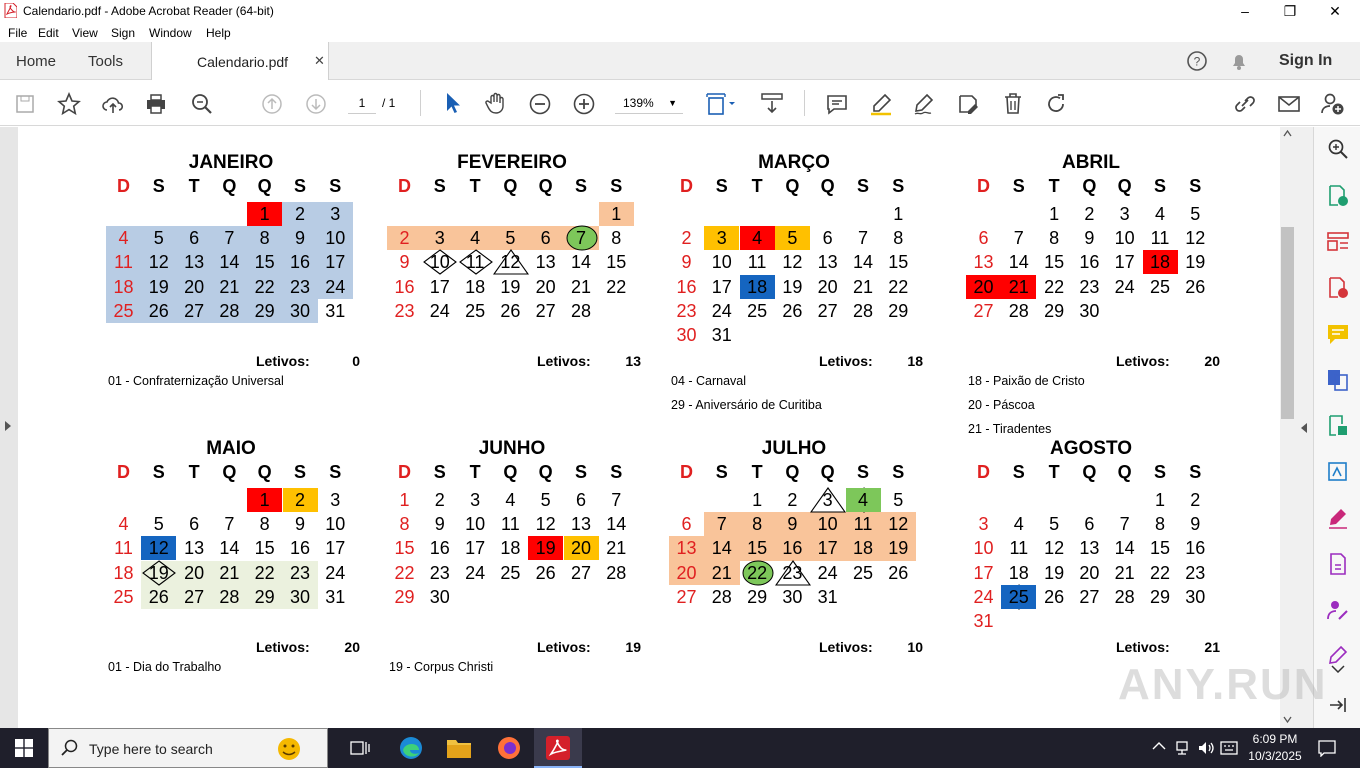 This screenshot has height=768, width=1360. What do you see at coordinates (69, 104) in the screenshot?
I see `bookmark-star-icon` at bounding box center [69, 104].